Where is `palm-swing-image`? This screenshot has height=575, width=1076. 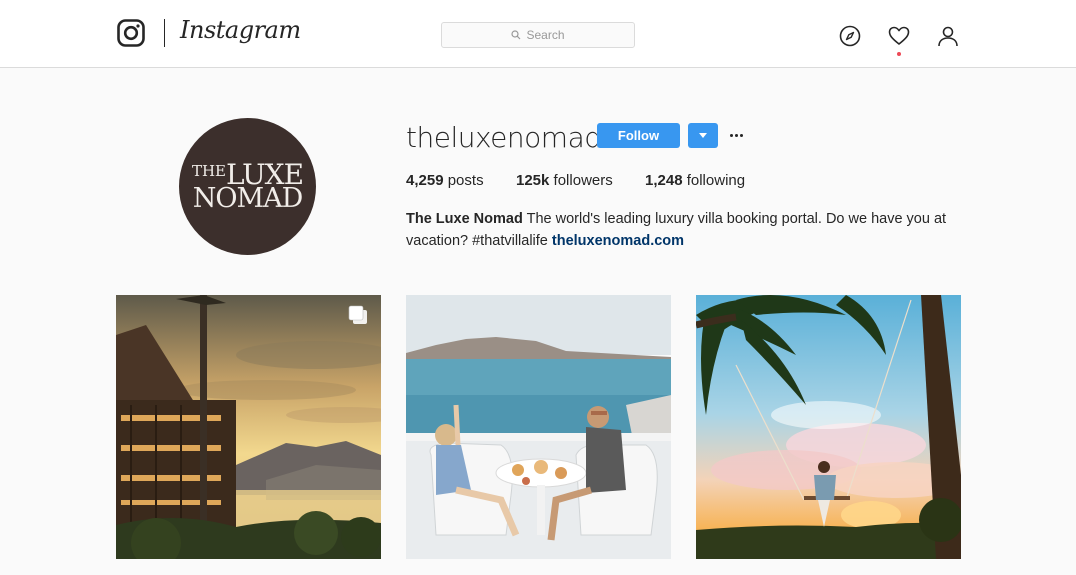 palm-swing-image is located at coordinates (828, 427).